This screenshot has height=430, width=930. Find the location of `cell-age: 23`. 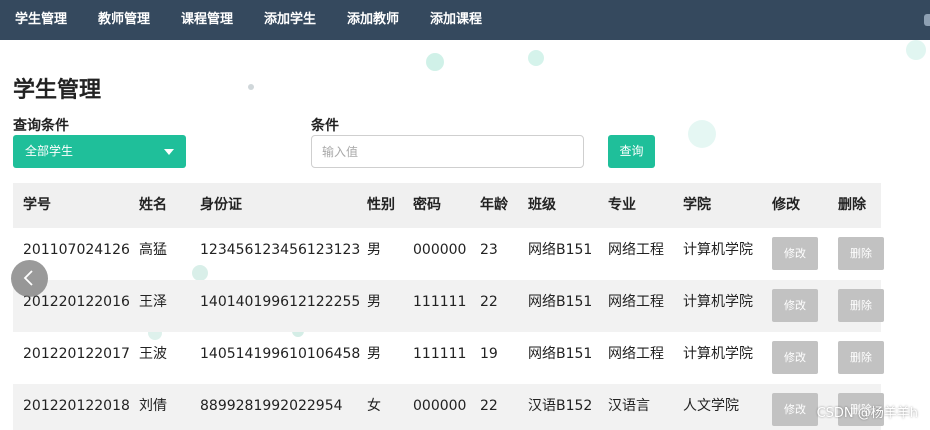

cell-age: 23 is located at coordinates (489, 250).